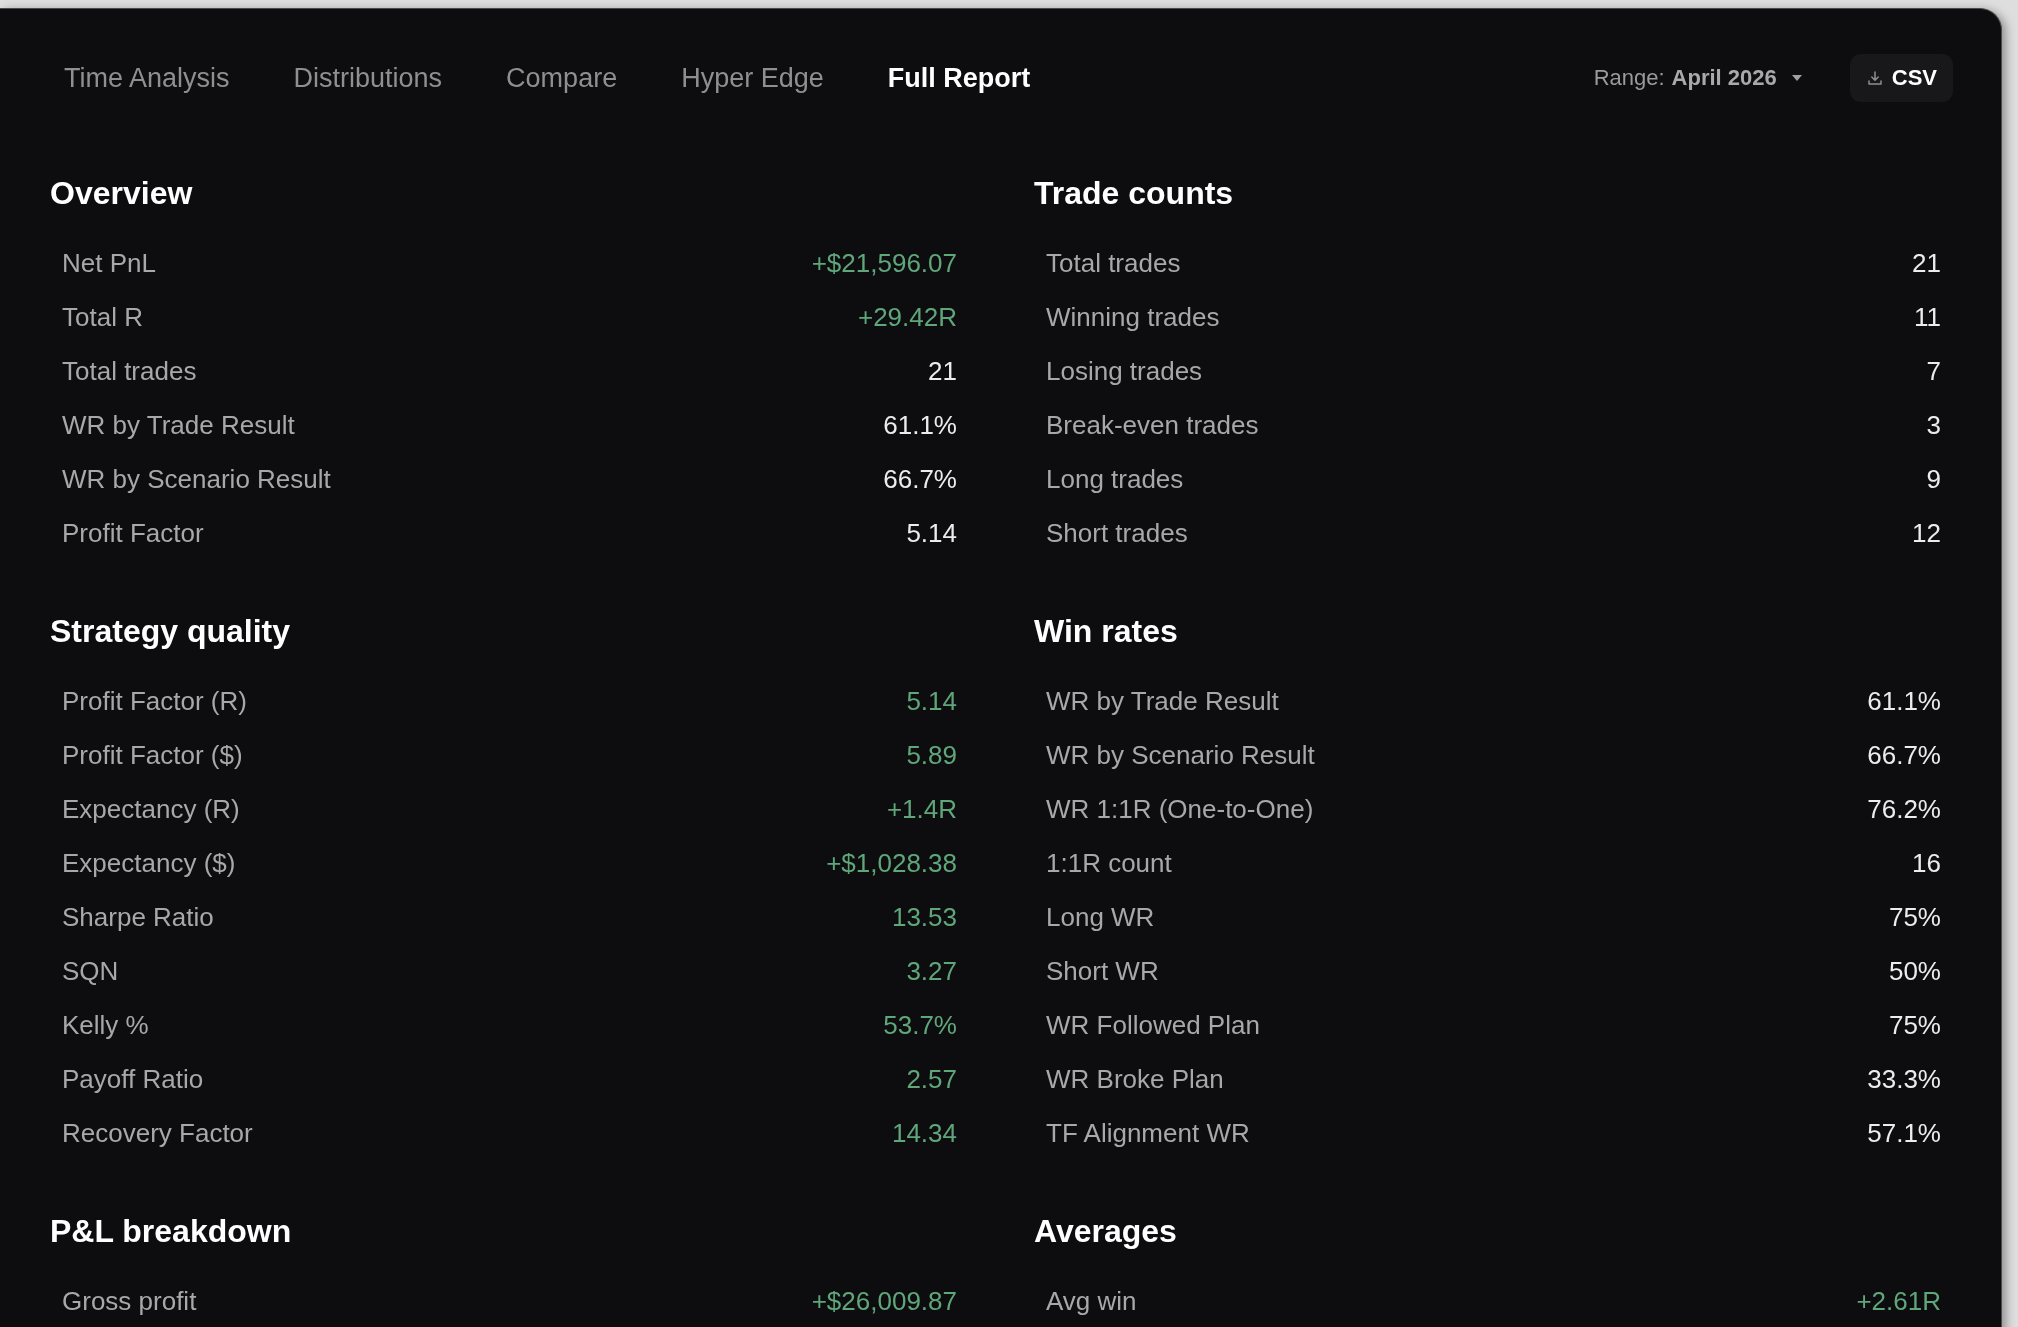  What do you see at coordinates (1697, 78) in the screenshot?
I see `range-dropdown: Range: April 2026` at bounding box center [1697, 78].